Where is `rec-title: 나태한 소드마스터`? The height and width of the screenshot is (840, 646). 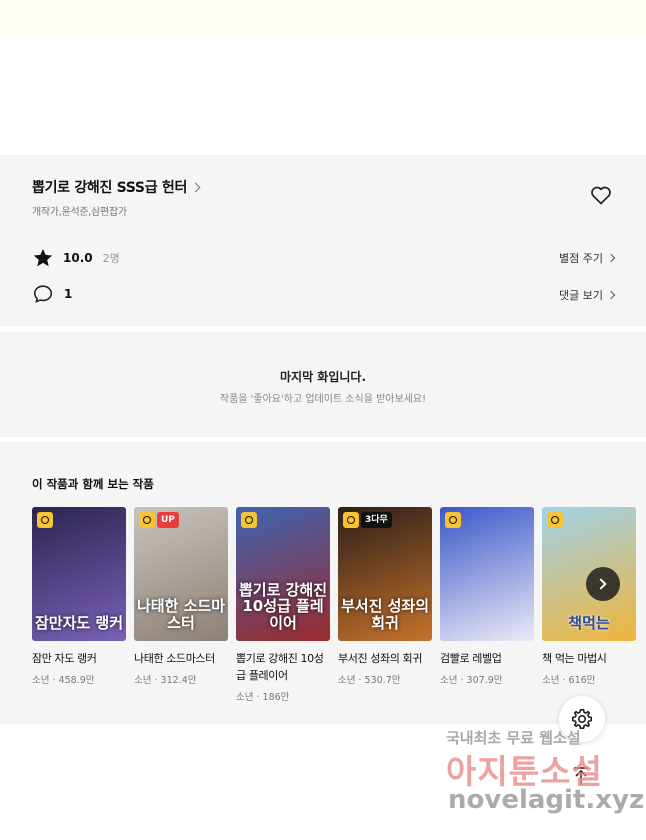
rec-title: 나태한 소드마스터 is located at coordinates (174, 658).